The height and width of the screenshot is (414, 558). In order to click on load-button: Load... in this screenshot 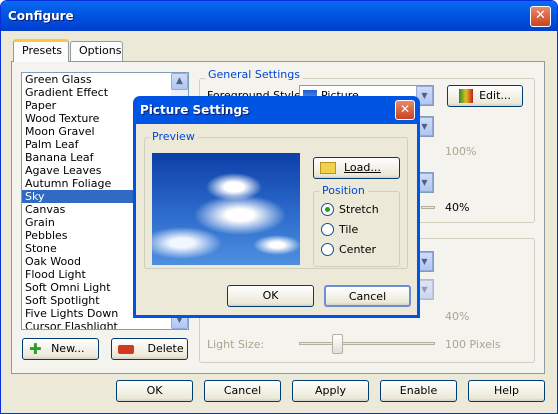, I will do `click(356, 168)`.